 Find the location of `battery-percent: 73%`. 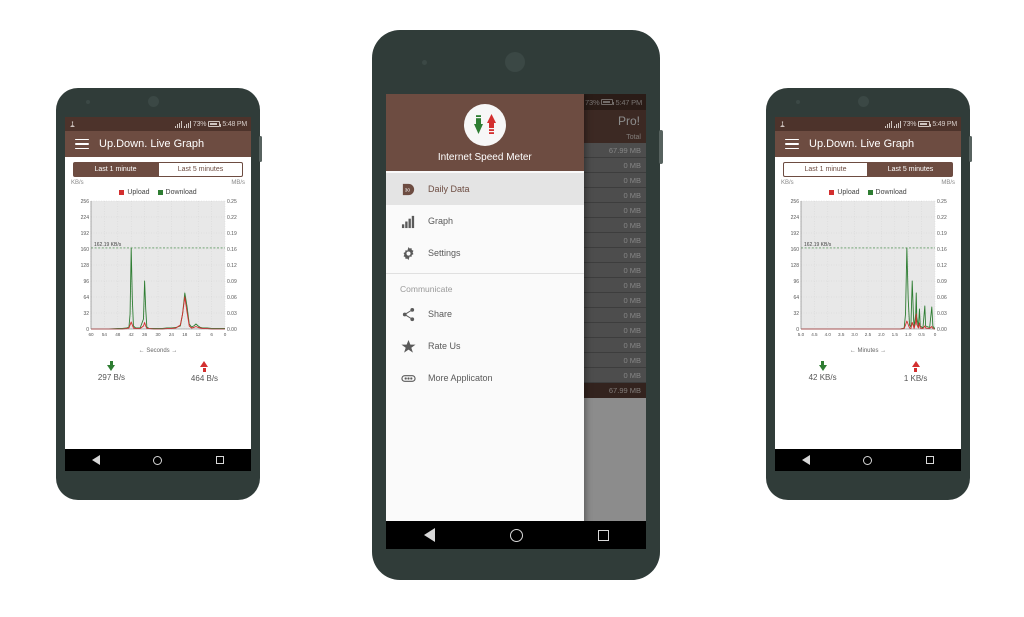

battery-percent: 73% is located at coordinates (199, 124).